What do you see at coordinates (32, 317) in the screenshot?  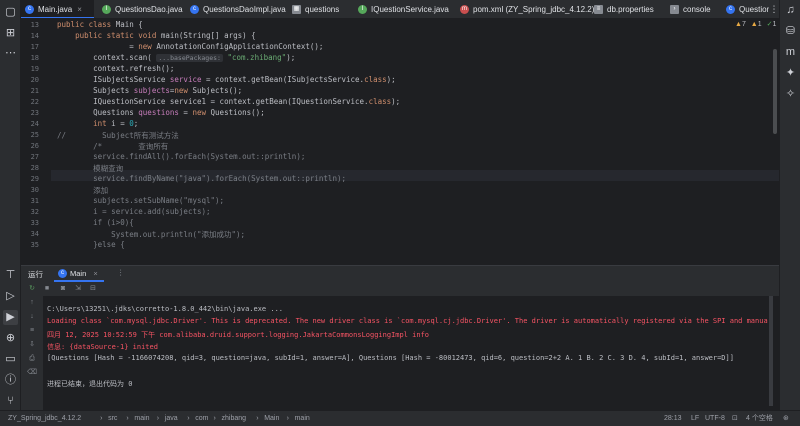 I see `arrow-down-icon: ↓` at bounding box center [32, 317].